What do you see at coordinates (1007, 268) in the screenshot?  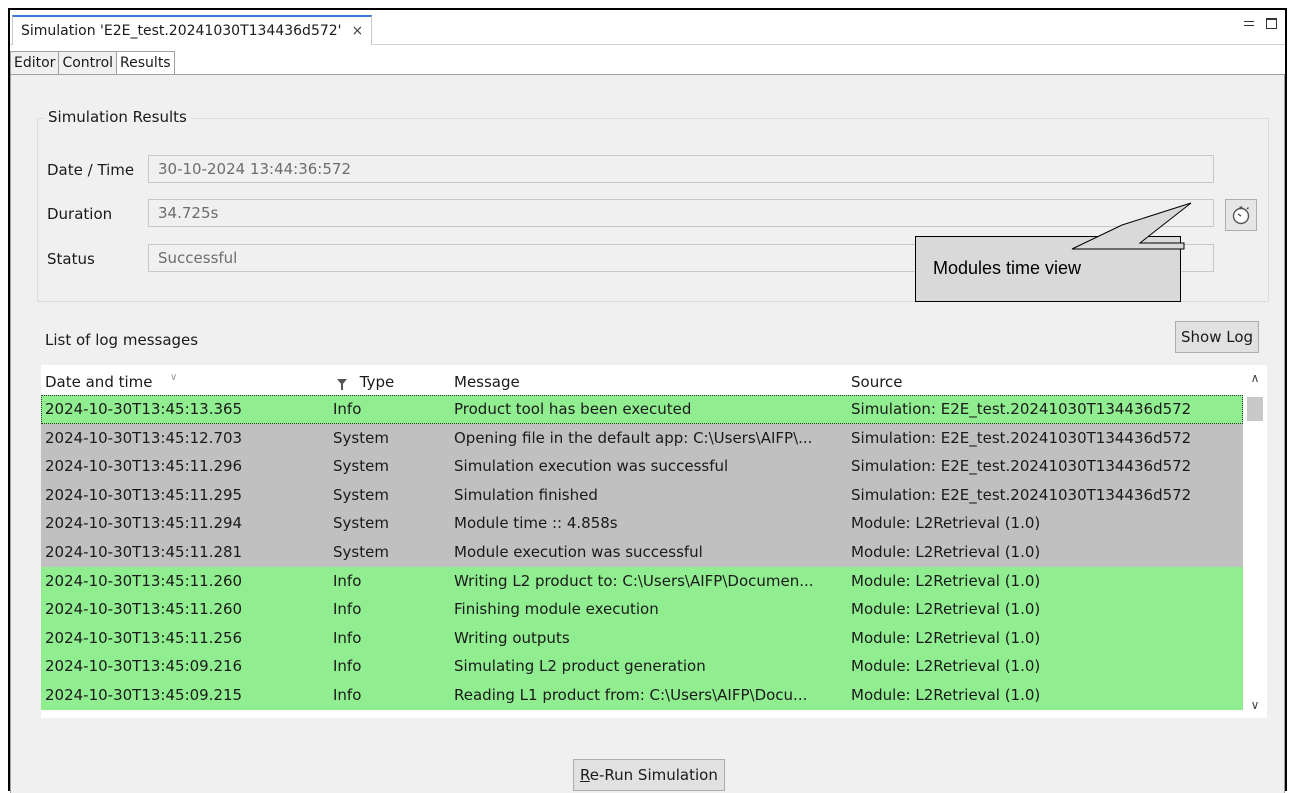 I see `callout-text: Modules time view` at bounding box center [1007, 268].